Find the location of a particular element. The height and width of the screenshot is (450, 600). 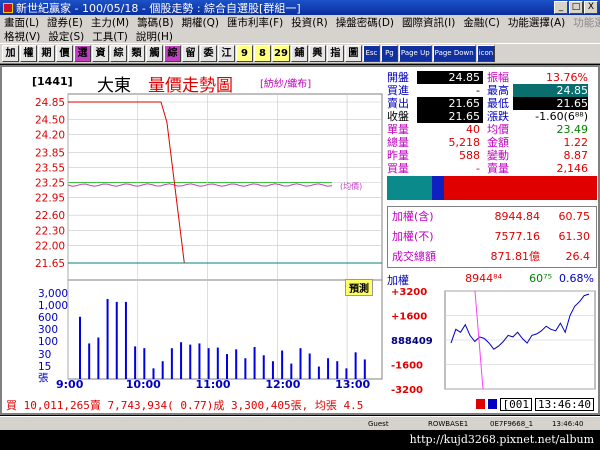

watermark-strip: http://kujd3268.pixnet.net/album is located at coordinates (300, 440).